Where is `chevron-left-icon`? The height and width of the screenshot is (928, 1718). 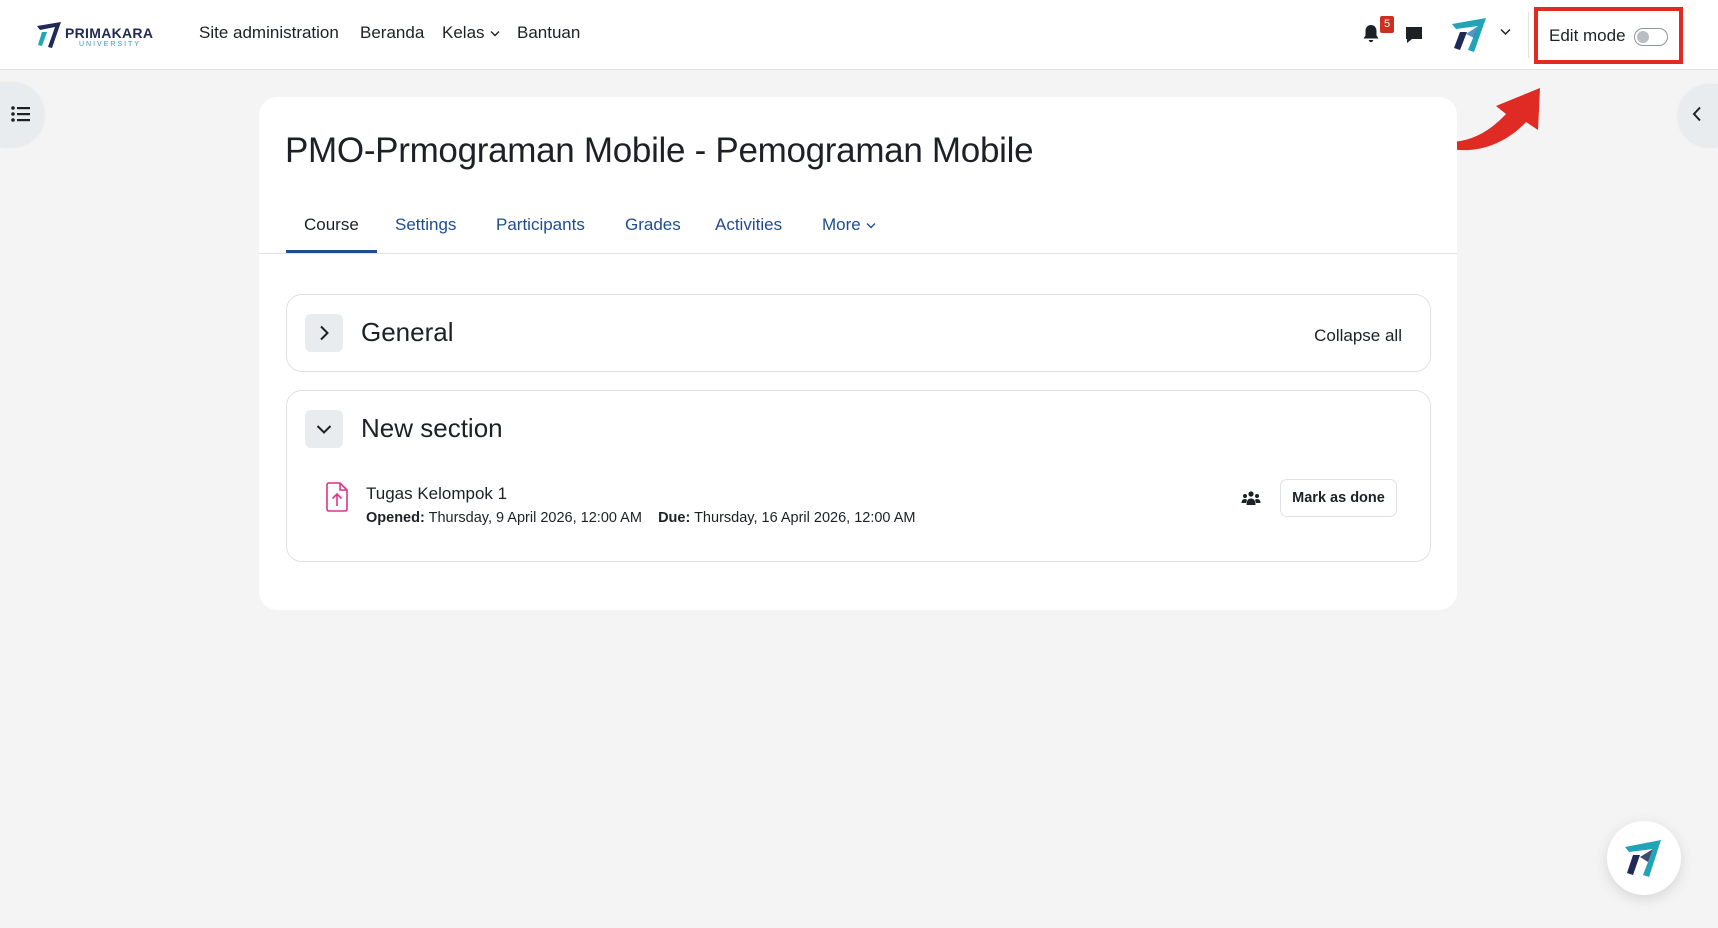
chevron-left-icon is located at coordinates (1696, 114).